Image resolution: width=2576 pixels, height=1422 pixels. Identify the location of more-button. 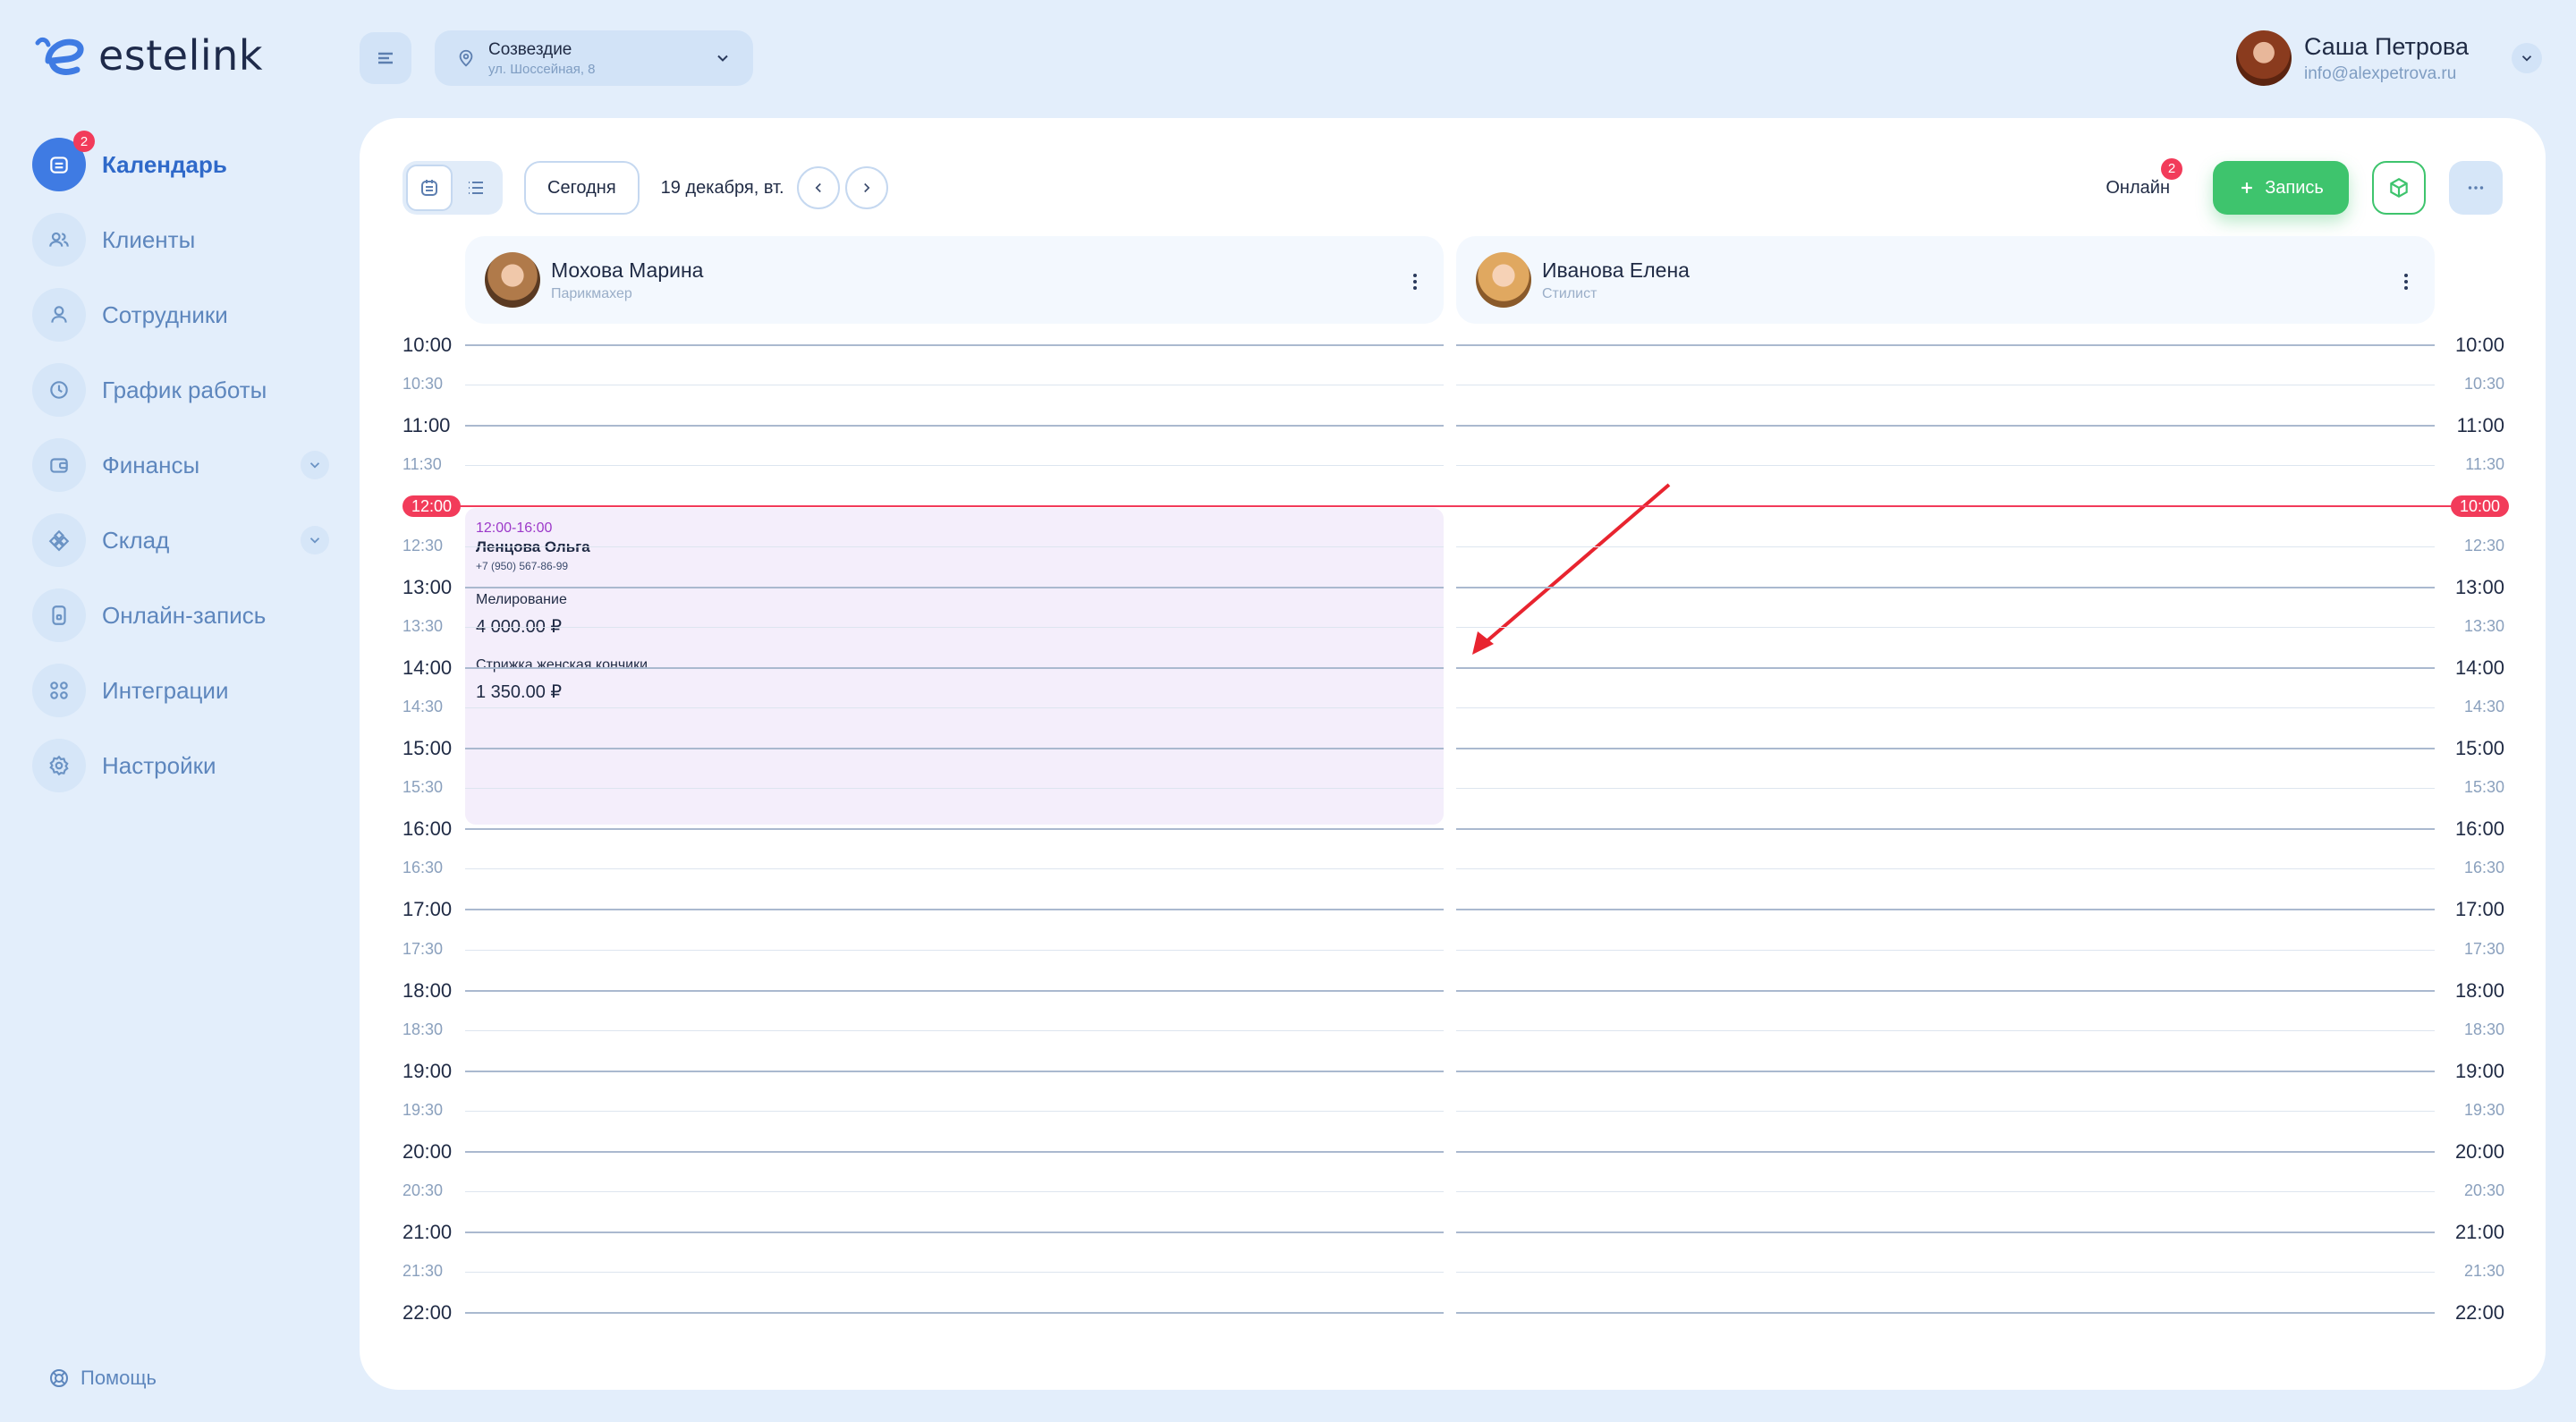
(2476, 188).